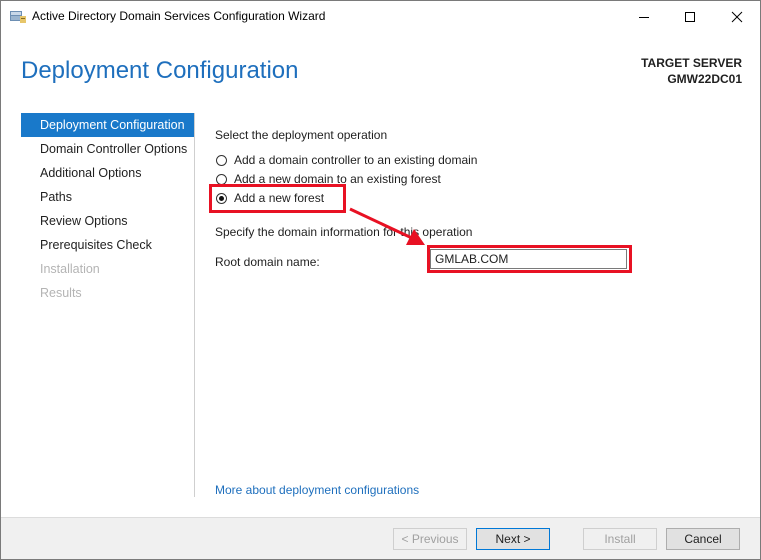  I want to click on cancel-button: Cancel, so click(703, 539).